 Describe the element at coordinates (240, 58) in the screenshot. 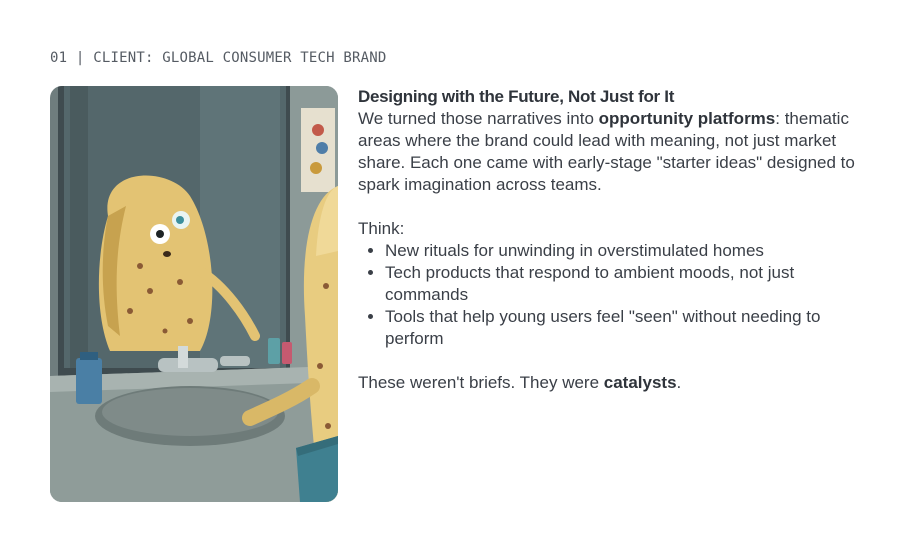

I see `client-name: CLIENT: GLOBAL CONSUMER TECH BRAND` at that location.